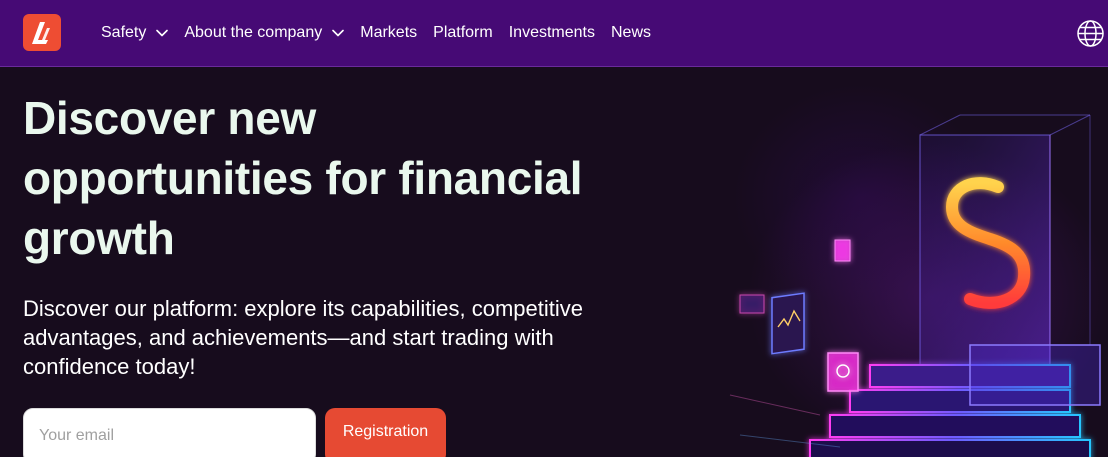 The image size is (1108, 457). I want to click on nav-item-label: Safety, so click(124, 32).